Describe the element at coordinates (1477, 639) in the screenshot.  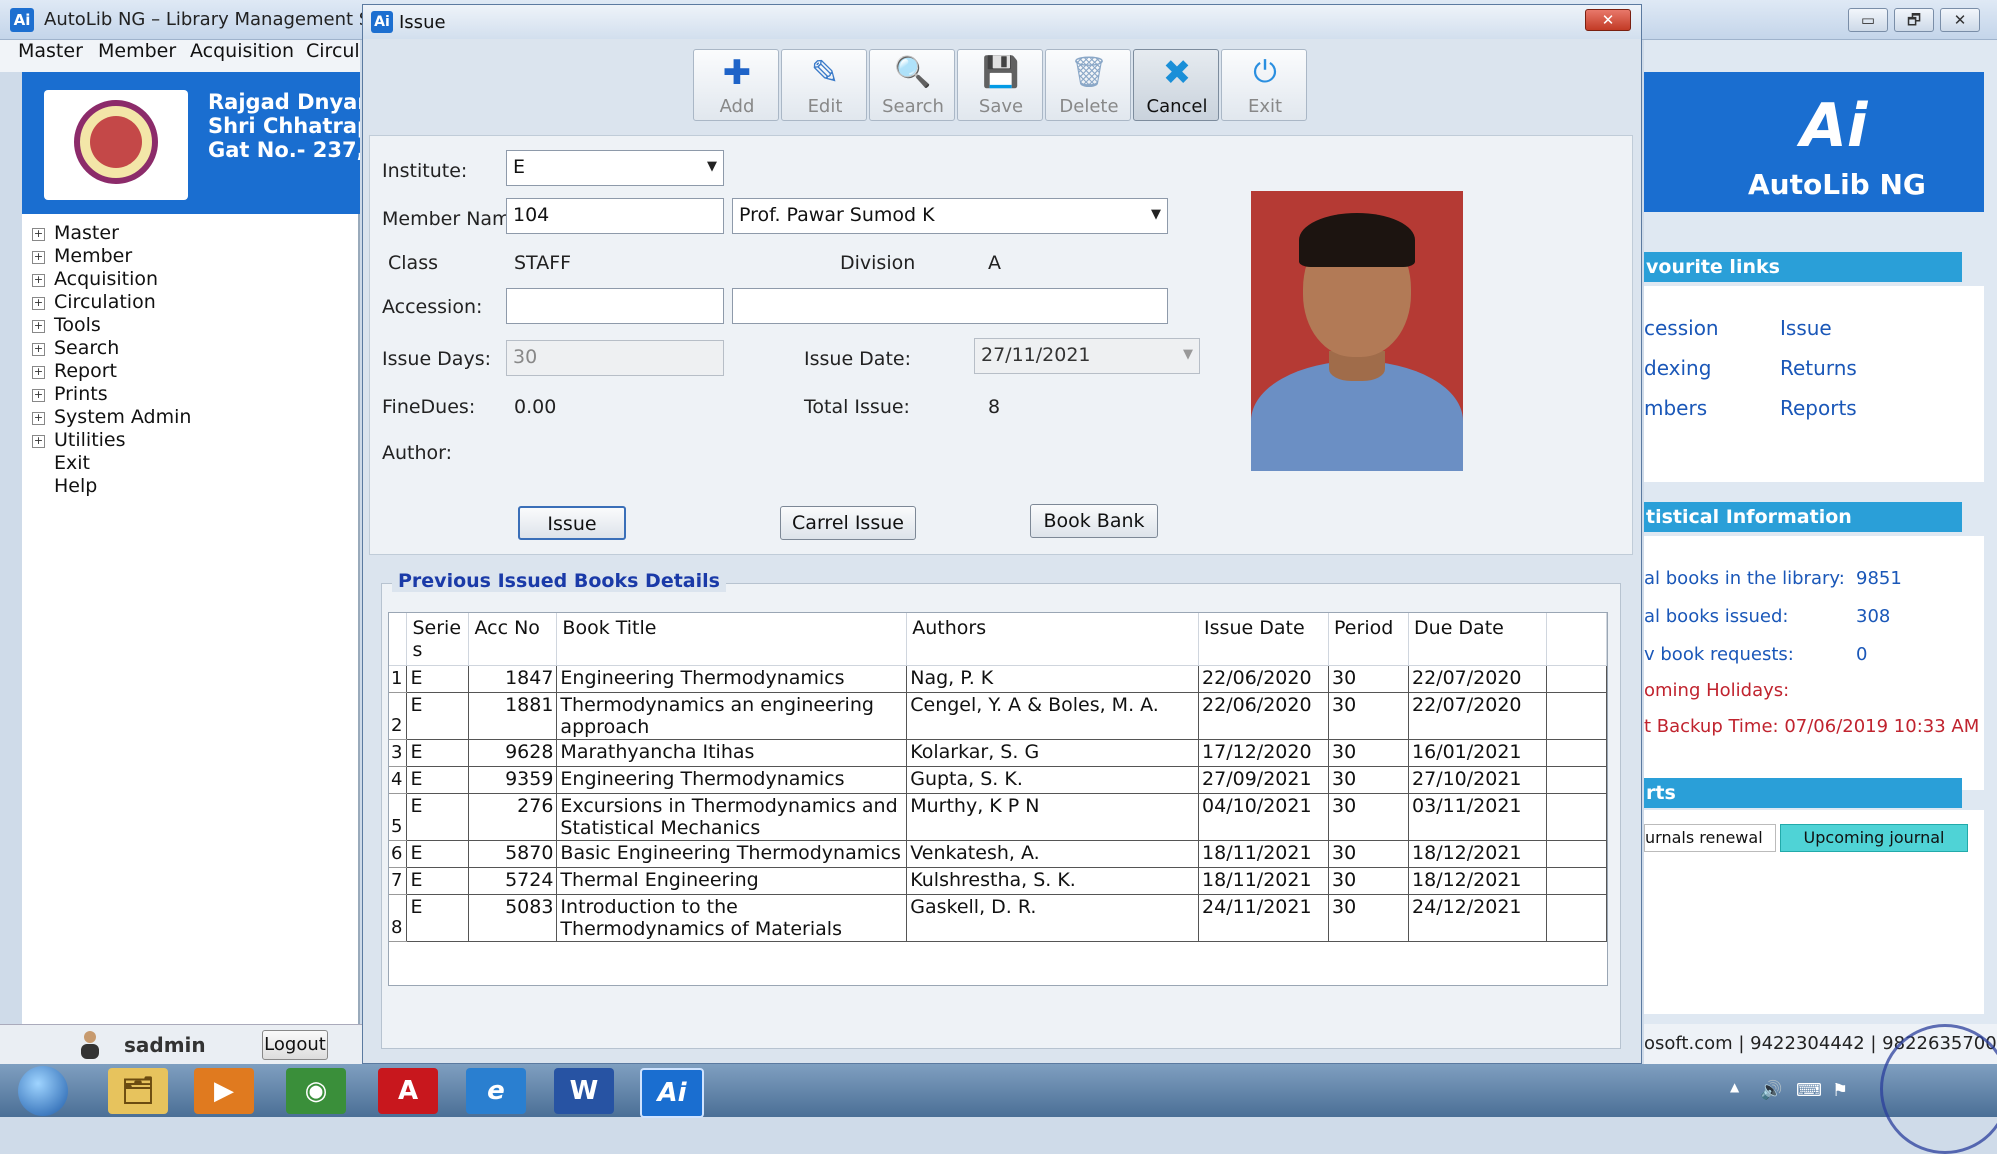
I see `col-due-date: Due Date` at that location.